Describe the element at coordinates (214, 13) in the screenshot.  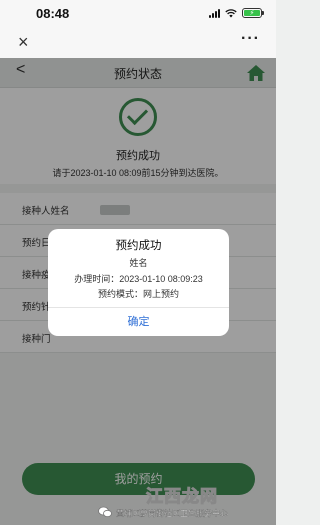
I see `signal-icon` at that location.